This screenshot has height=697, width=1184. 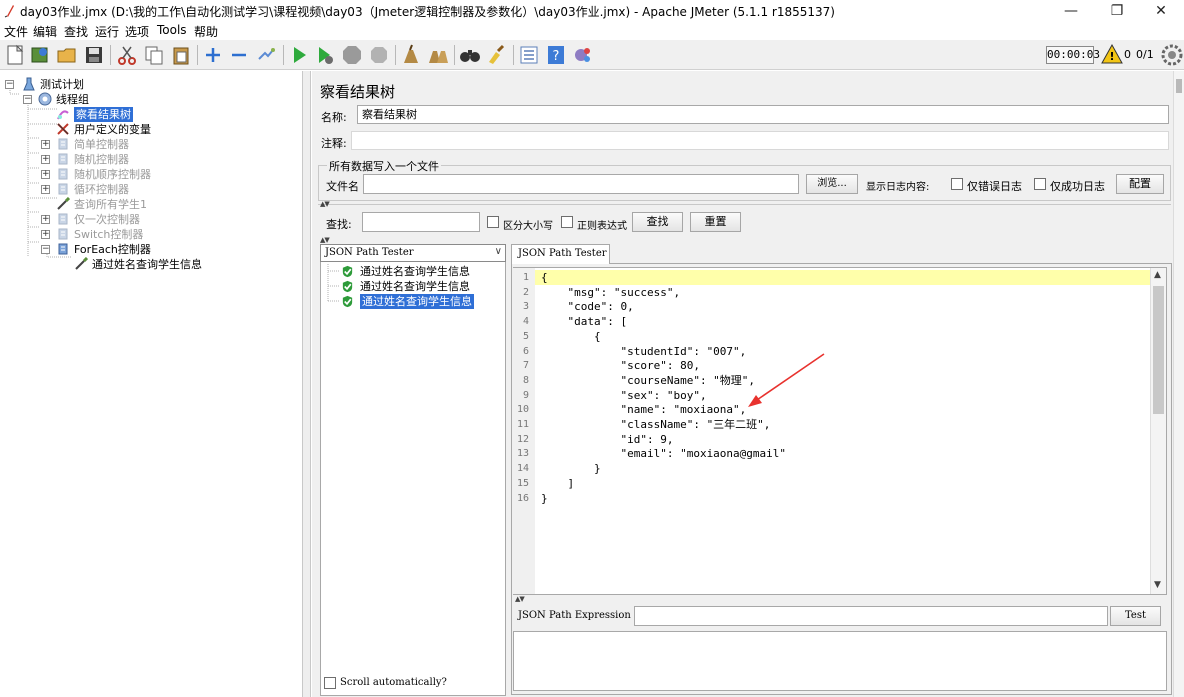 I want to click on search-icon, so click(x=470, y=55).